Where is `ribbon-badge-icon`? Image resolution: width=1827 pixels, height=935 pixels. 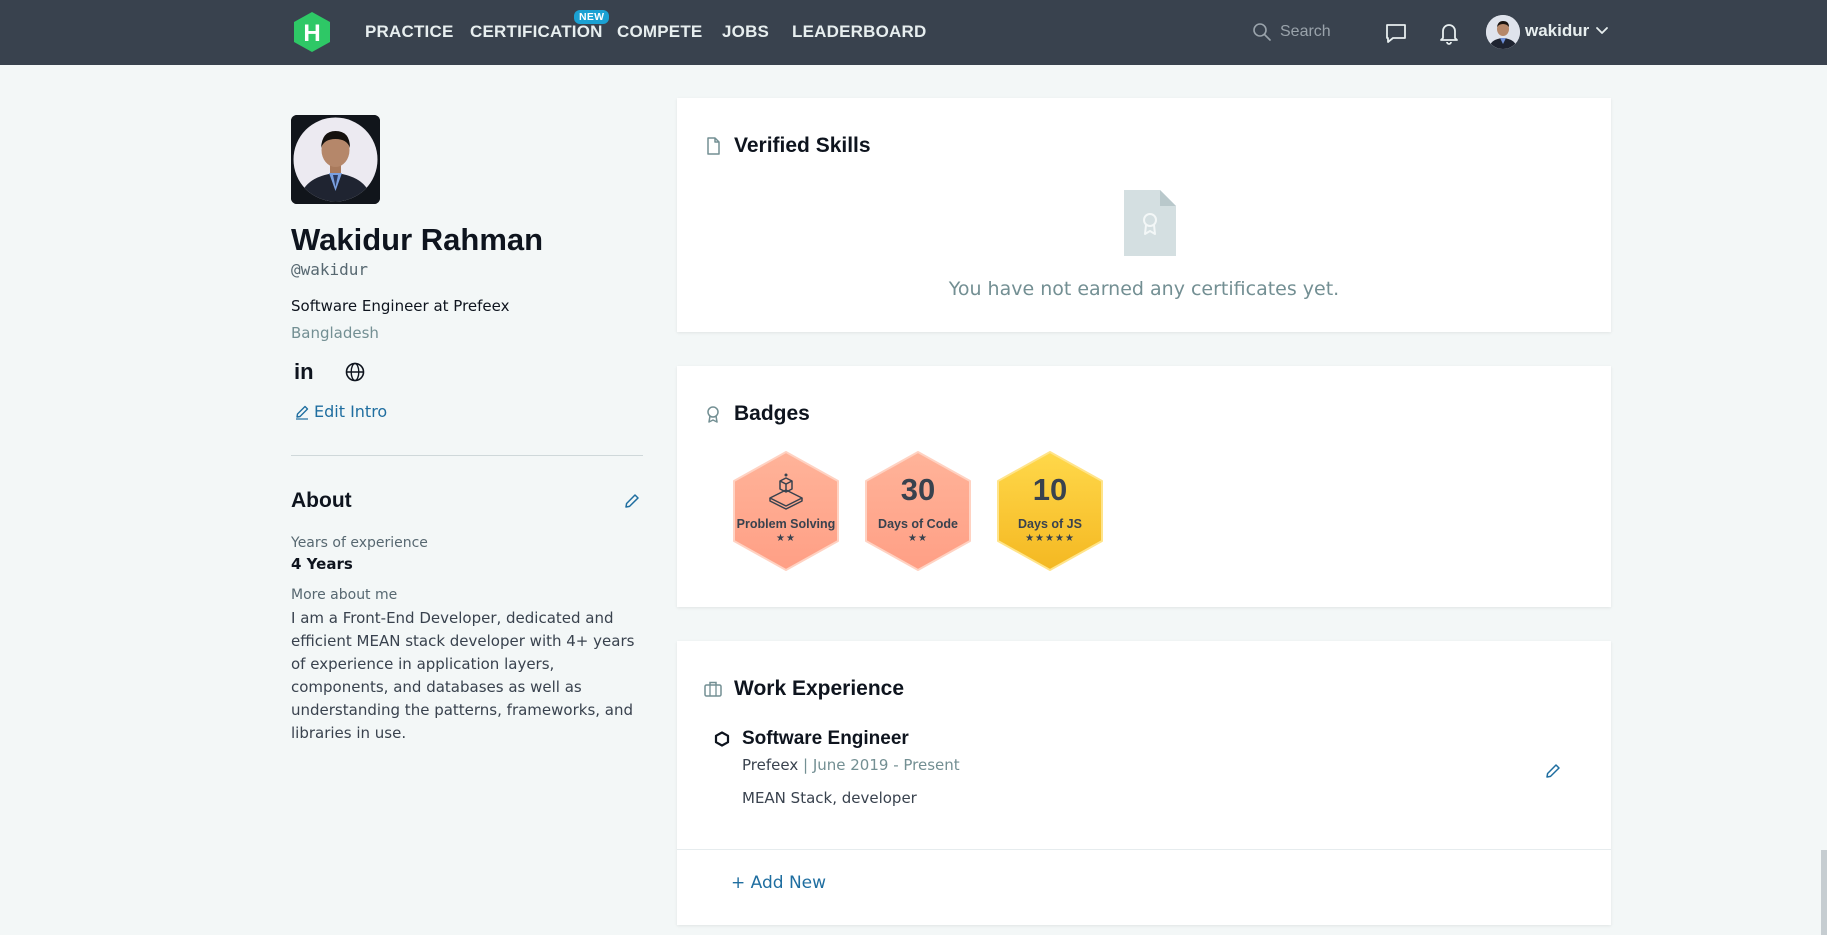
ribbon-badge-icon is located at coordinates (713, 414).